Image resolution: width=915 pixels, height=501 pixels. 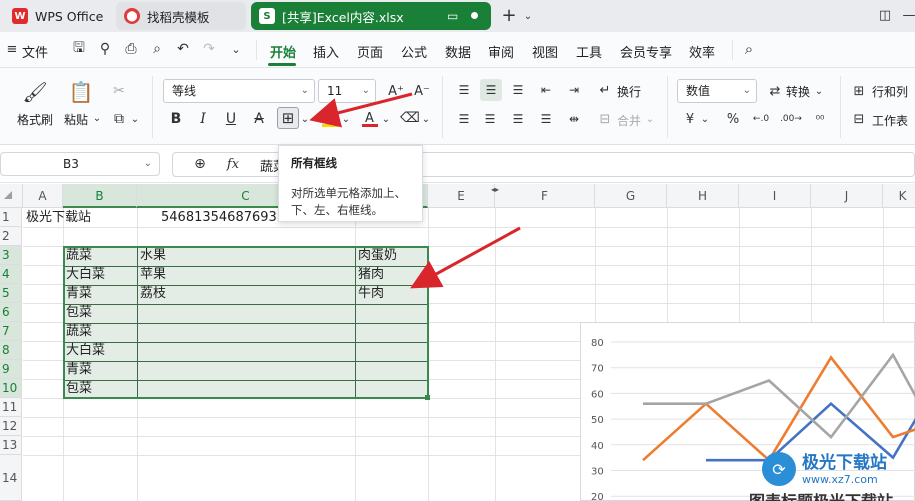 What do you see at coordinates (100, 196) in the screenshot?
I see `column-header-b: B` at bounding box center [100, 196].